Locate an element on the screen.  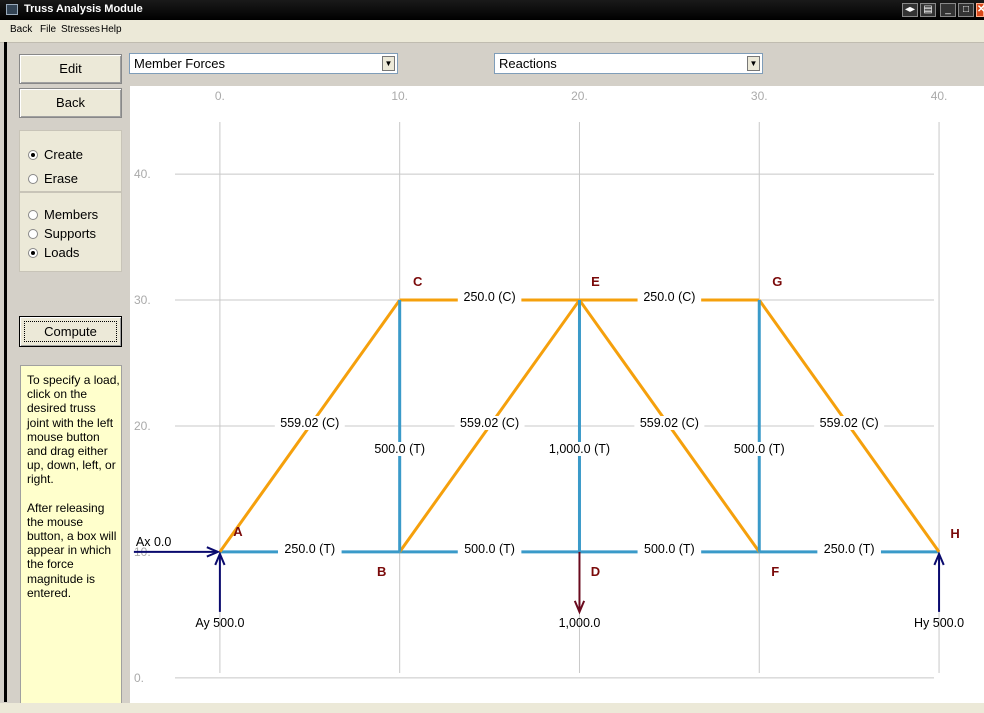
reaction-label: Ay 500.0 is located at coordinates (219, 623).